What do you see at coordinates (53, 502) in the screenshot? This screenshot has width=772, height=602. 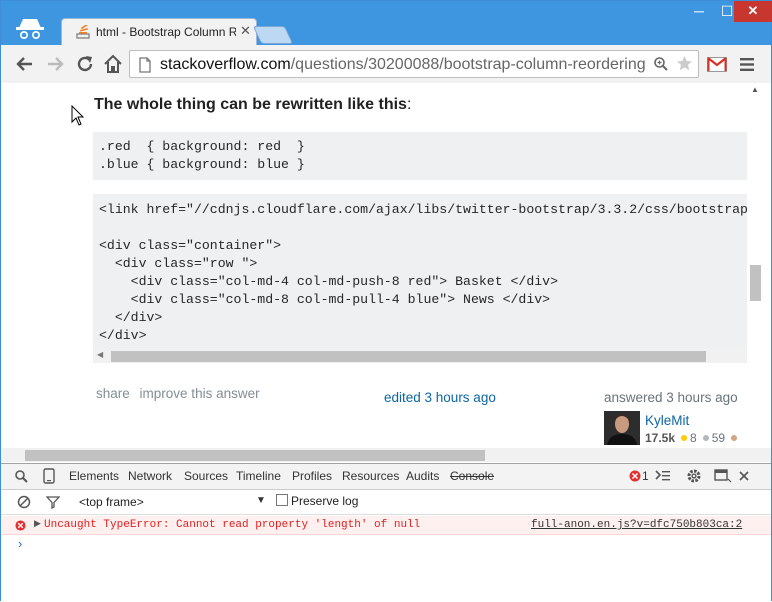 I see `filter-icon` at bounding box center [53, 502].